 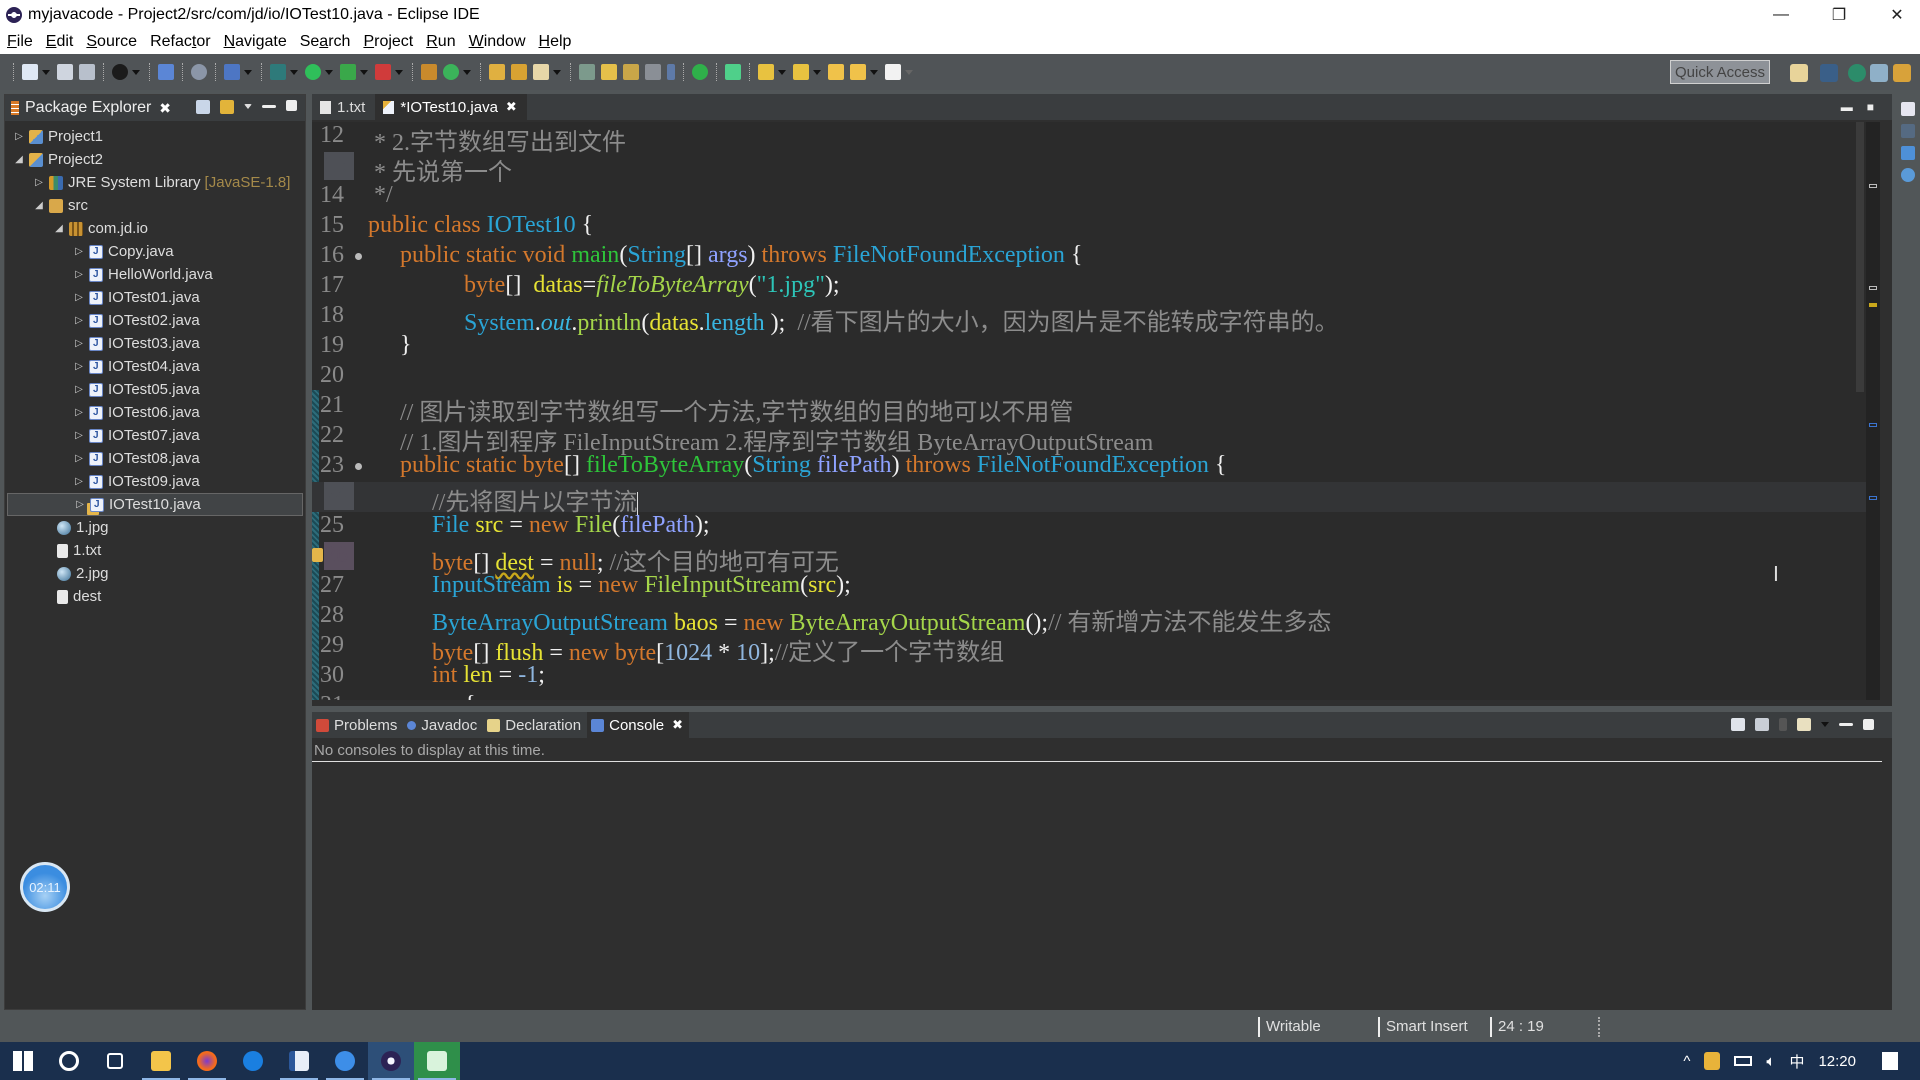 What do you see at coordinates (348, 72) in the screenshot?
I see `coverage-icon` at bounding box center [348, 72].